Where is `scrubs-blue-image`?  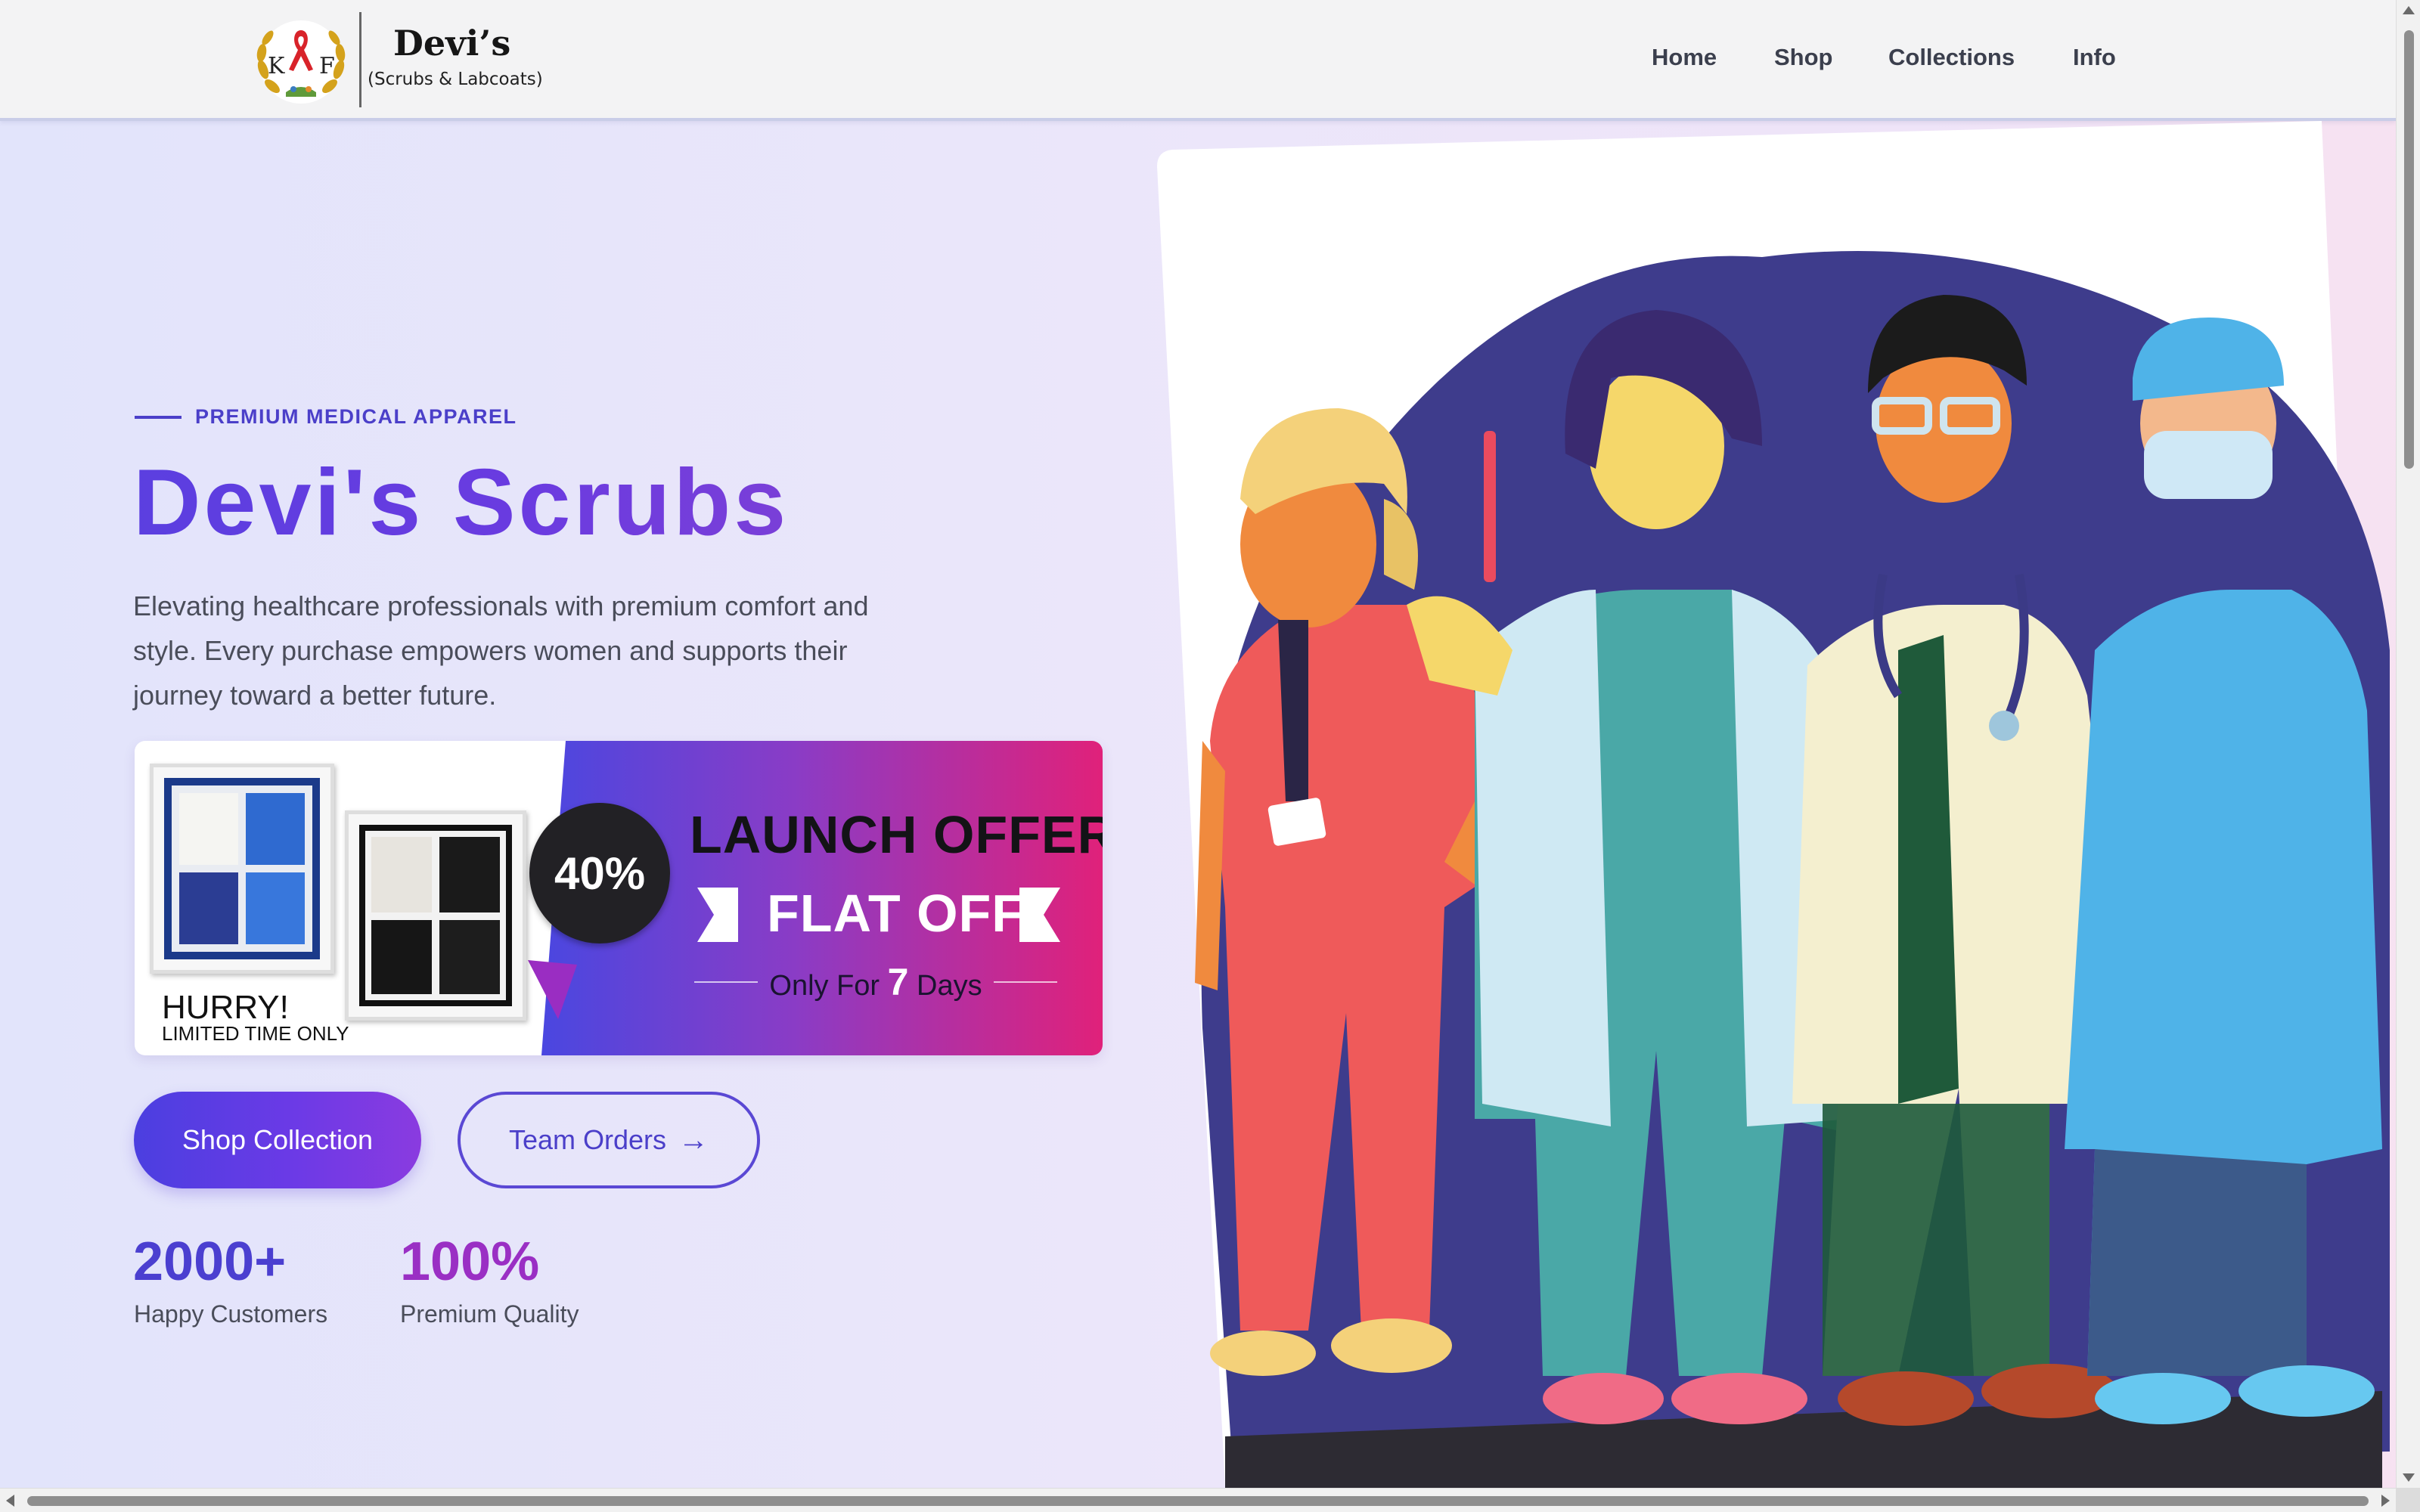
scrubs-blue-image is located at coordinates (242, 868).